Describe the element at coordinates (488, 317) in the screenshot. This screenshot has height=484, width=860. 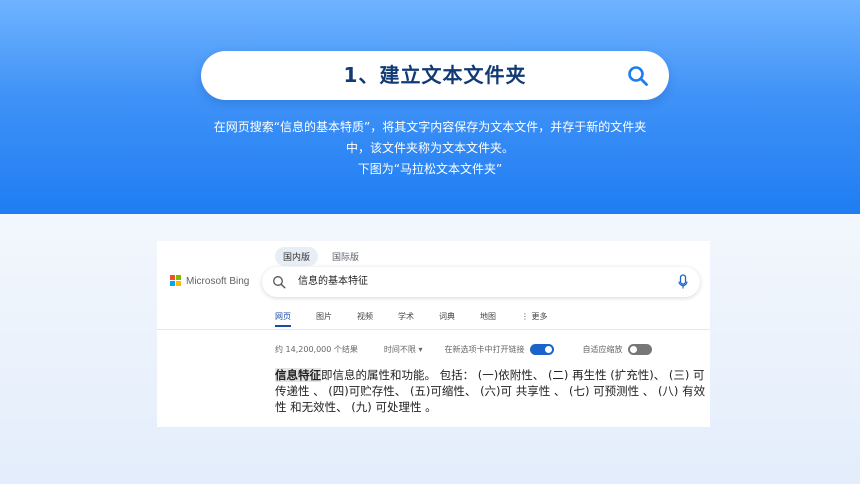
I see `tab-maps: 地图` at that location.